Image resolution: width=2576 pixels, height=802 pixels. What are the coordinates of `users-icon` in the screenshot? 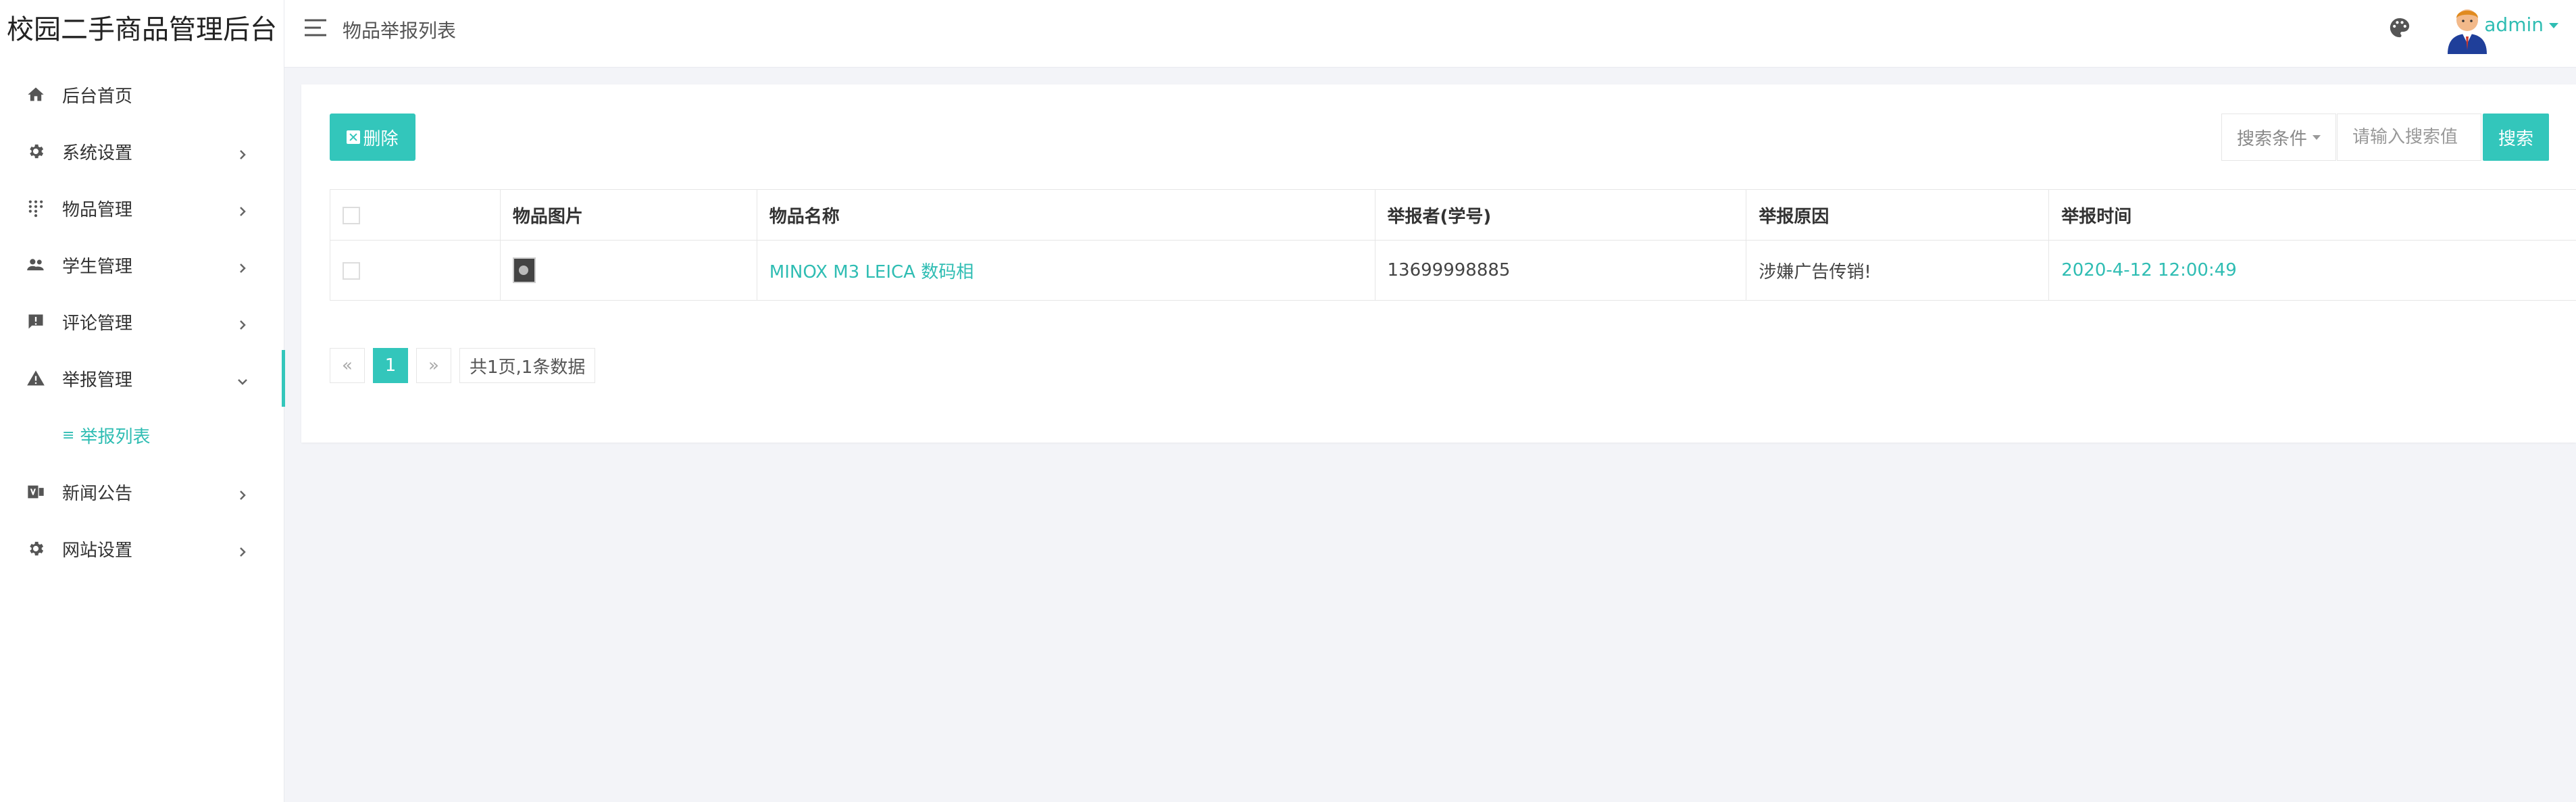 It's located at (36, 265).